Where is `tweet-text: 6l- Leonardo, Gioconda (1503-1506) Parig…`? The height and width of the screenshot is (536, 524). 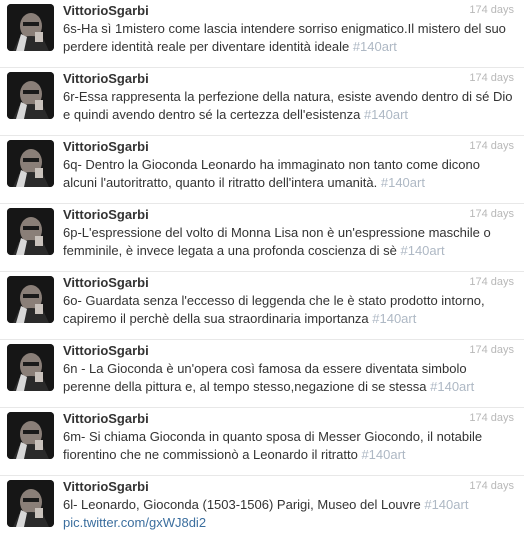 tweet-text: 6l- Leonardo, Gioconda (1503-1506) Parig… is located at coordinates (289, 514).